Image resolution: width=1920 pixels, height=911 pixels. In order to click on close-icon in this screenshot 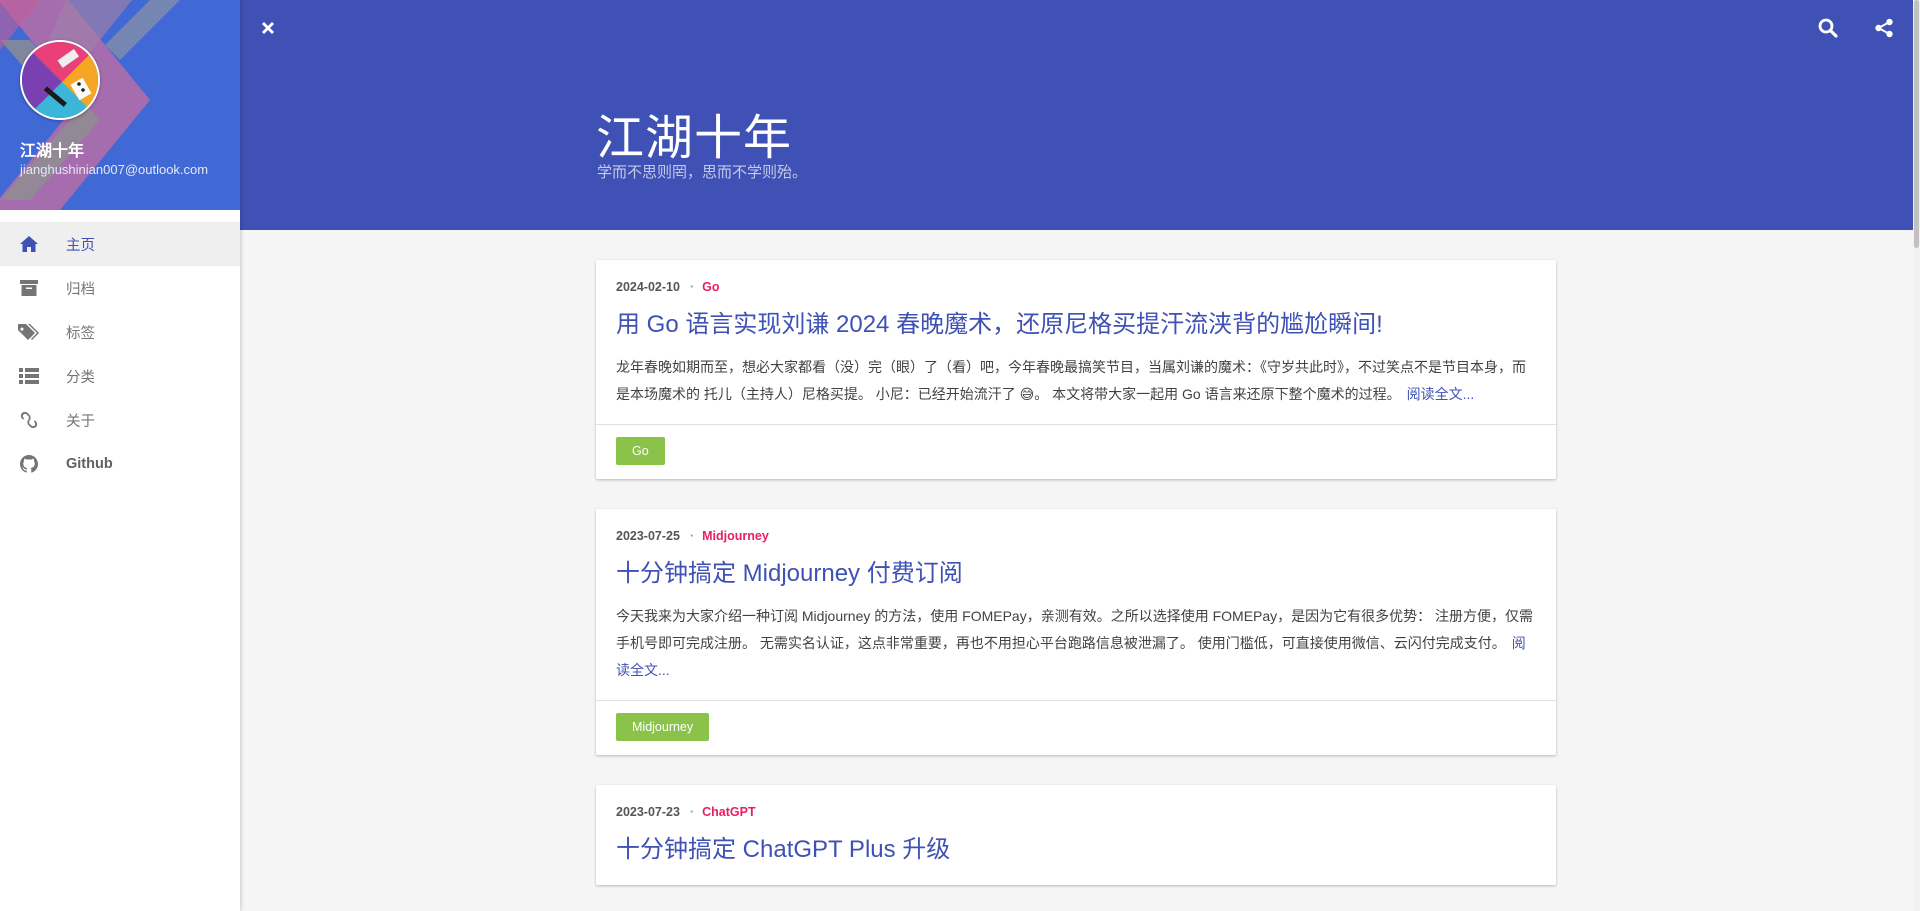, I will do `click(268, 28)`.